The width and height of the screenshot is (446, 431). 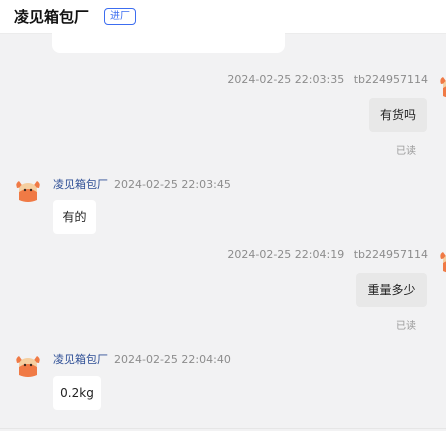 I want to click on message-meta: 2024-02-25 22:04:19 tb224957114, so click(x=327, y=254).